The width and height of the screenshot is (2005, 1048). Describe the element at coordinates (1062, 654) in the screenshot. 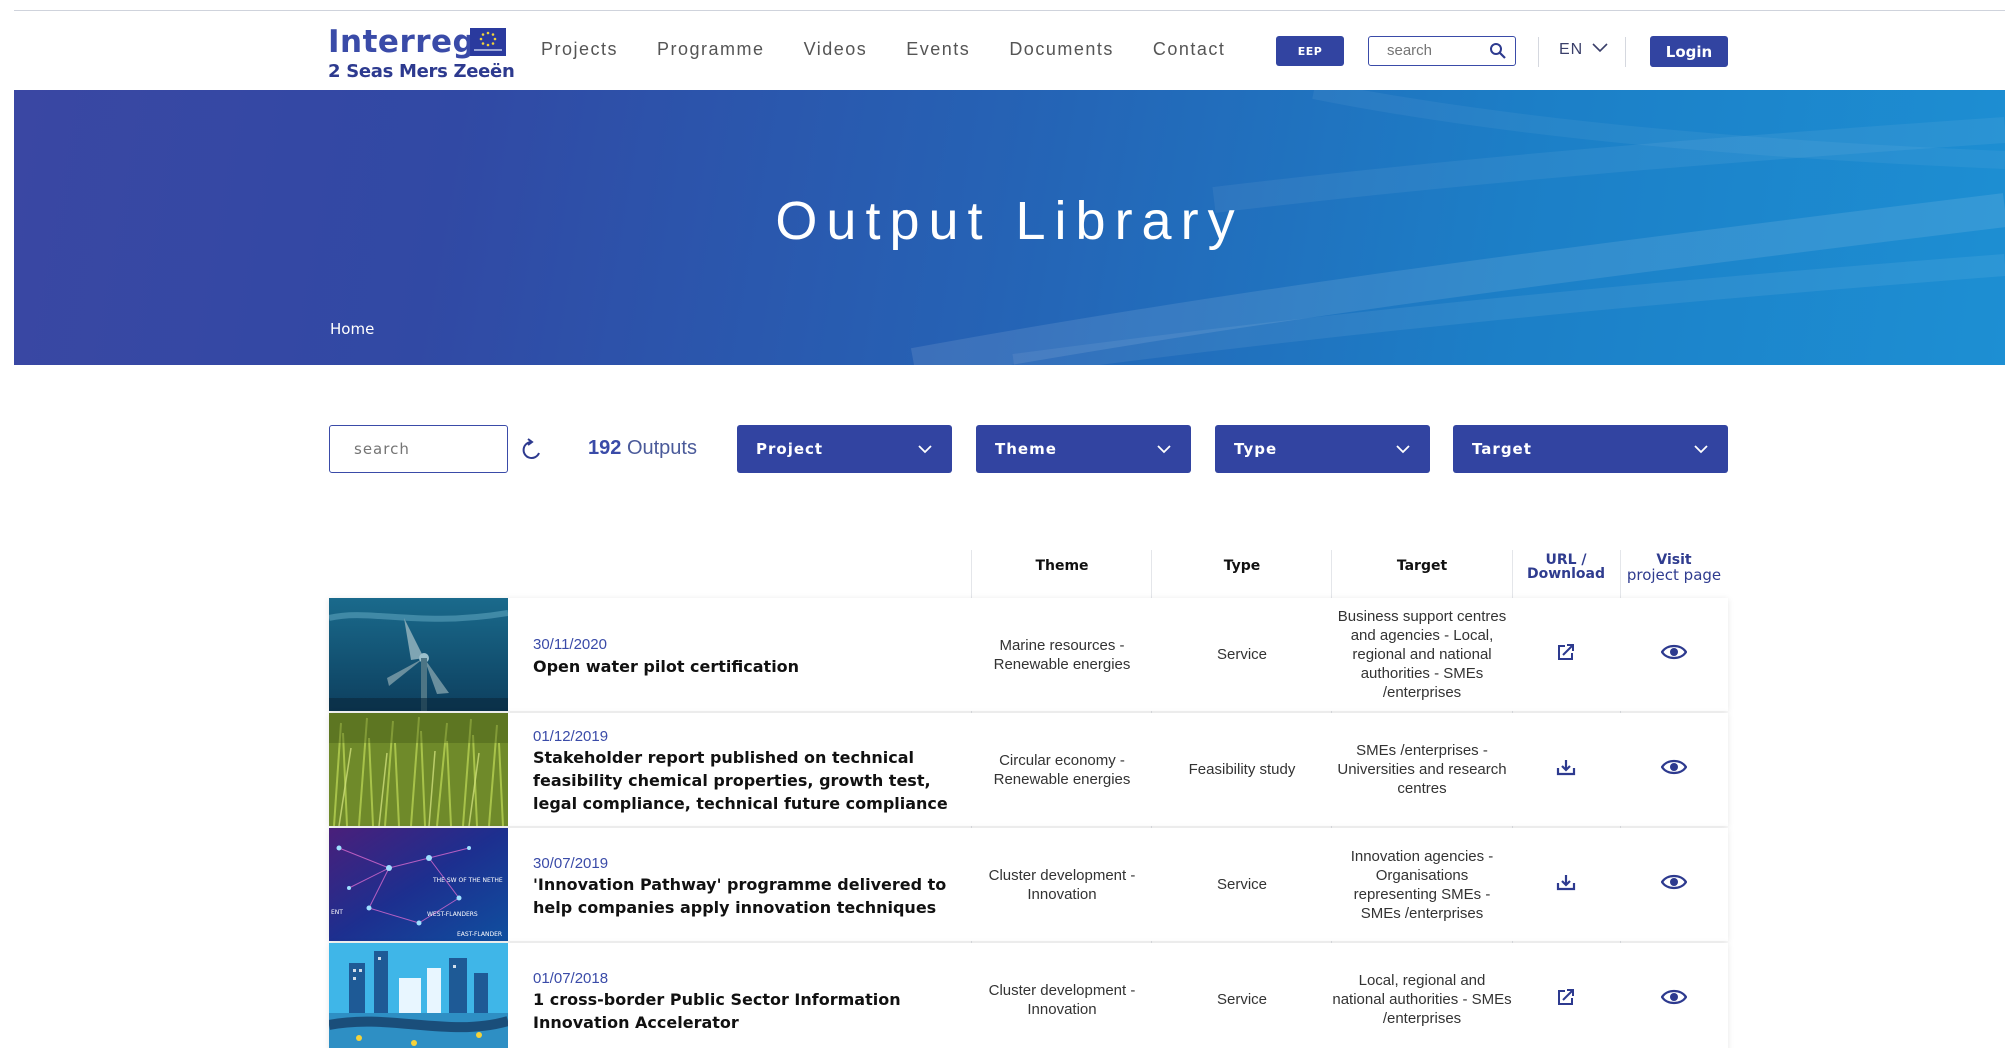

I see `output-theme: Marine resources - Renewable energies` at that location.